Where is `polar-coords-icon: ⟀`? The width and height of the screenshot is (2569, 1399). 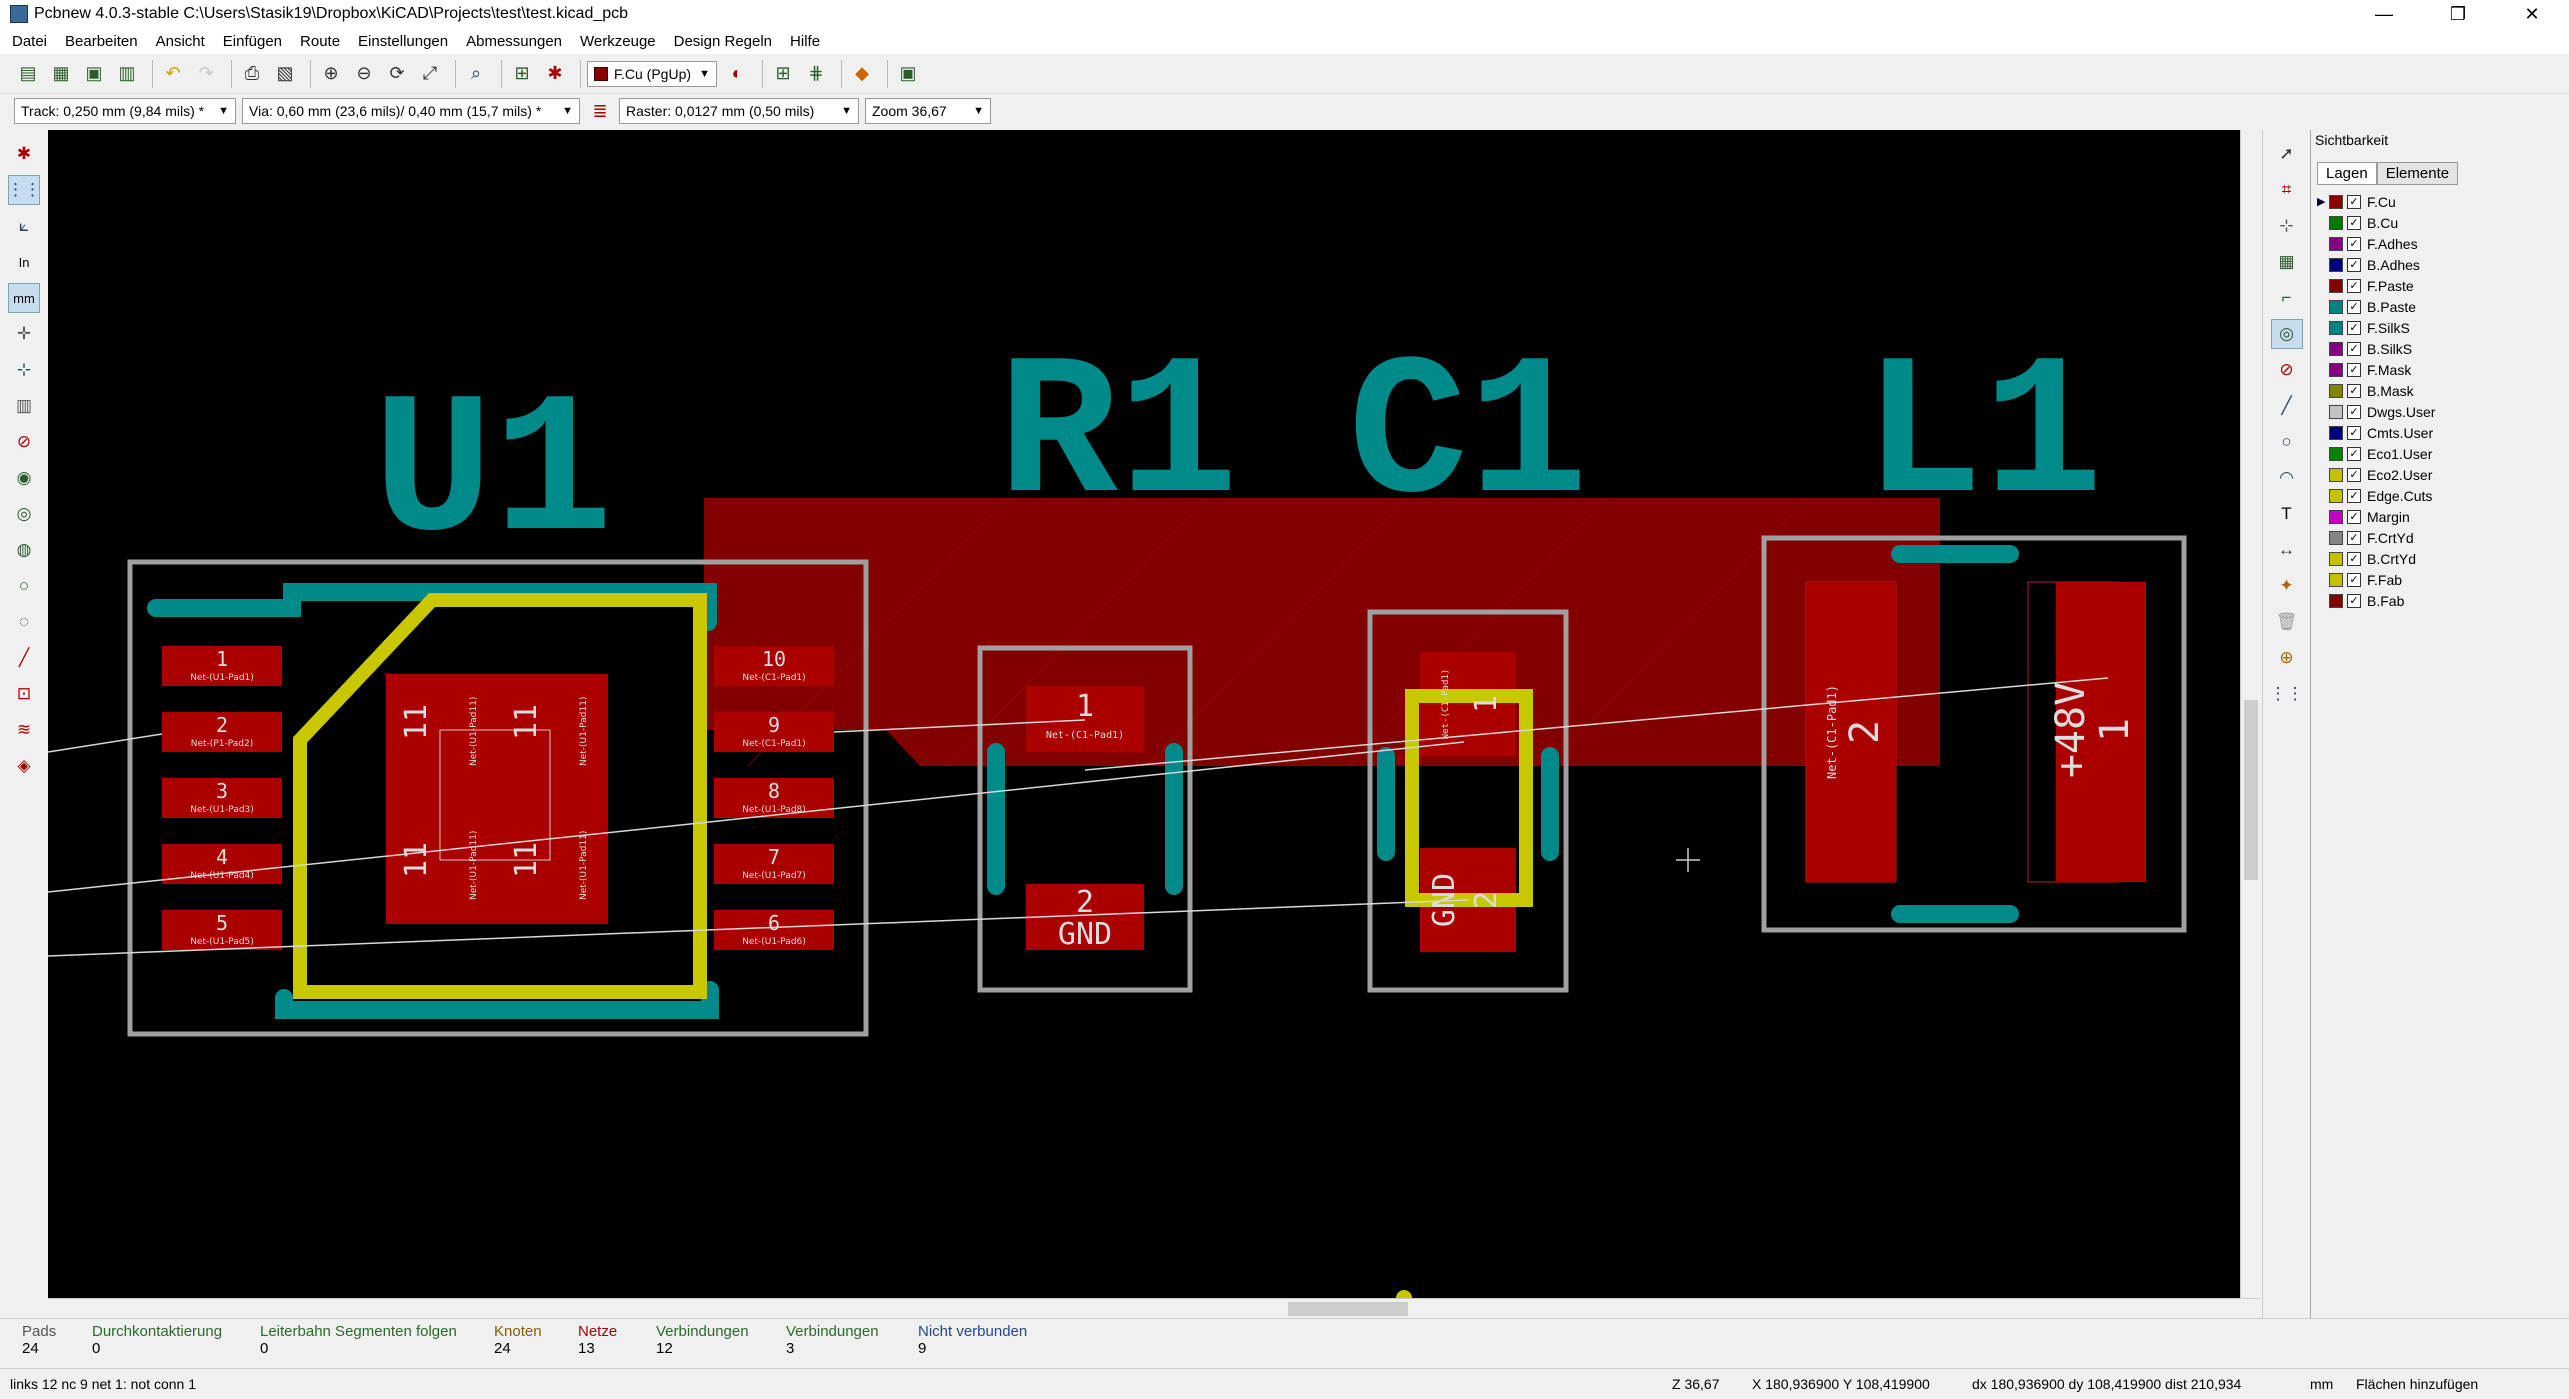 polar-coords-icon: ⟀ is located at coordinates (24, 226).